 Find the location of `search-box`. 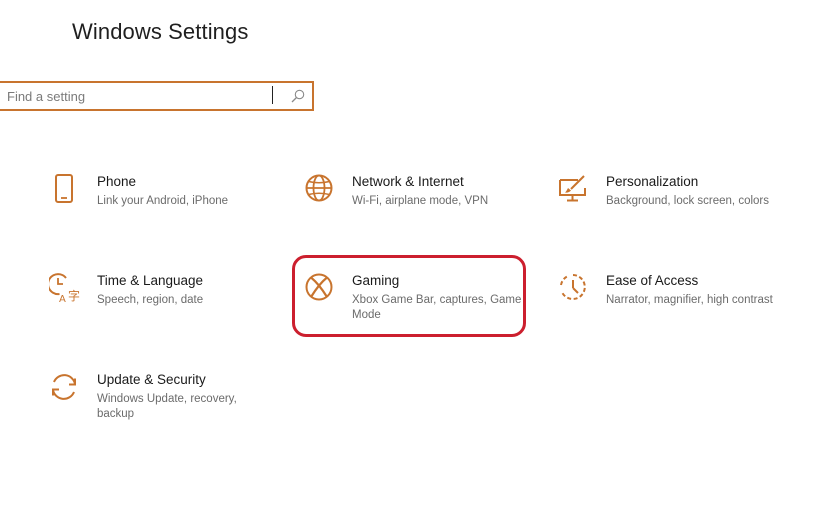

search-box is located at coordinates (157, 96).